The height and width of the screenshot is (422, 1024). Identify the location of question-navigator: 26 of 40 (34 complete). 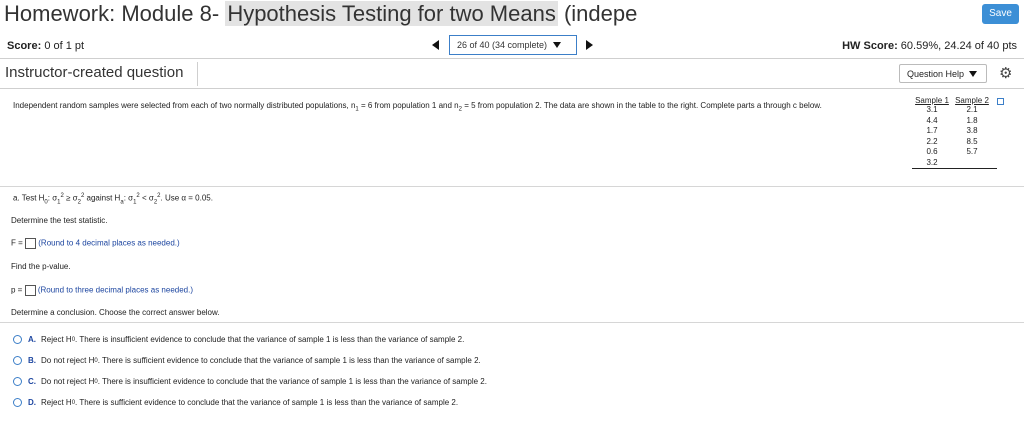
(512, 45).